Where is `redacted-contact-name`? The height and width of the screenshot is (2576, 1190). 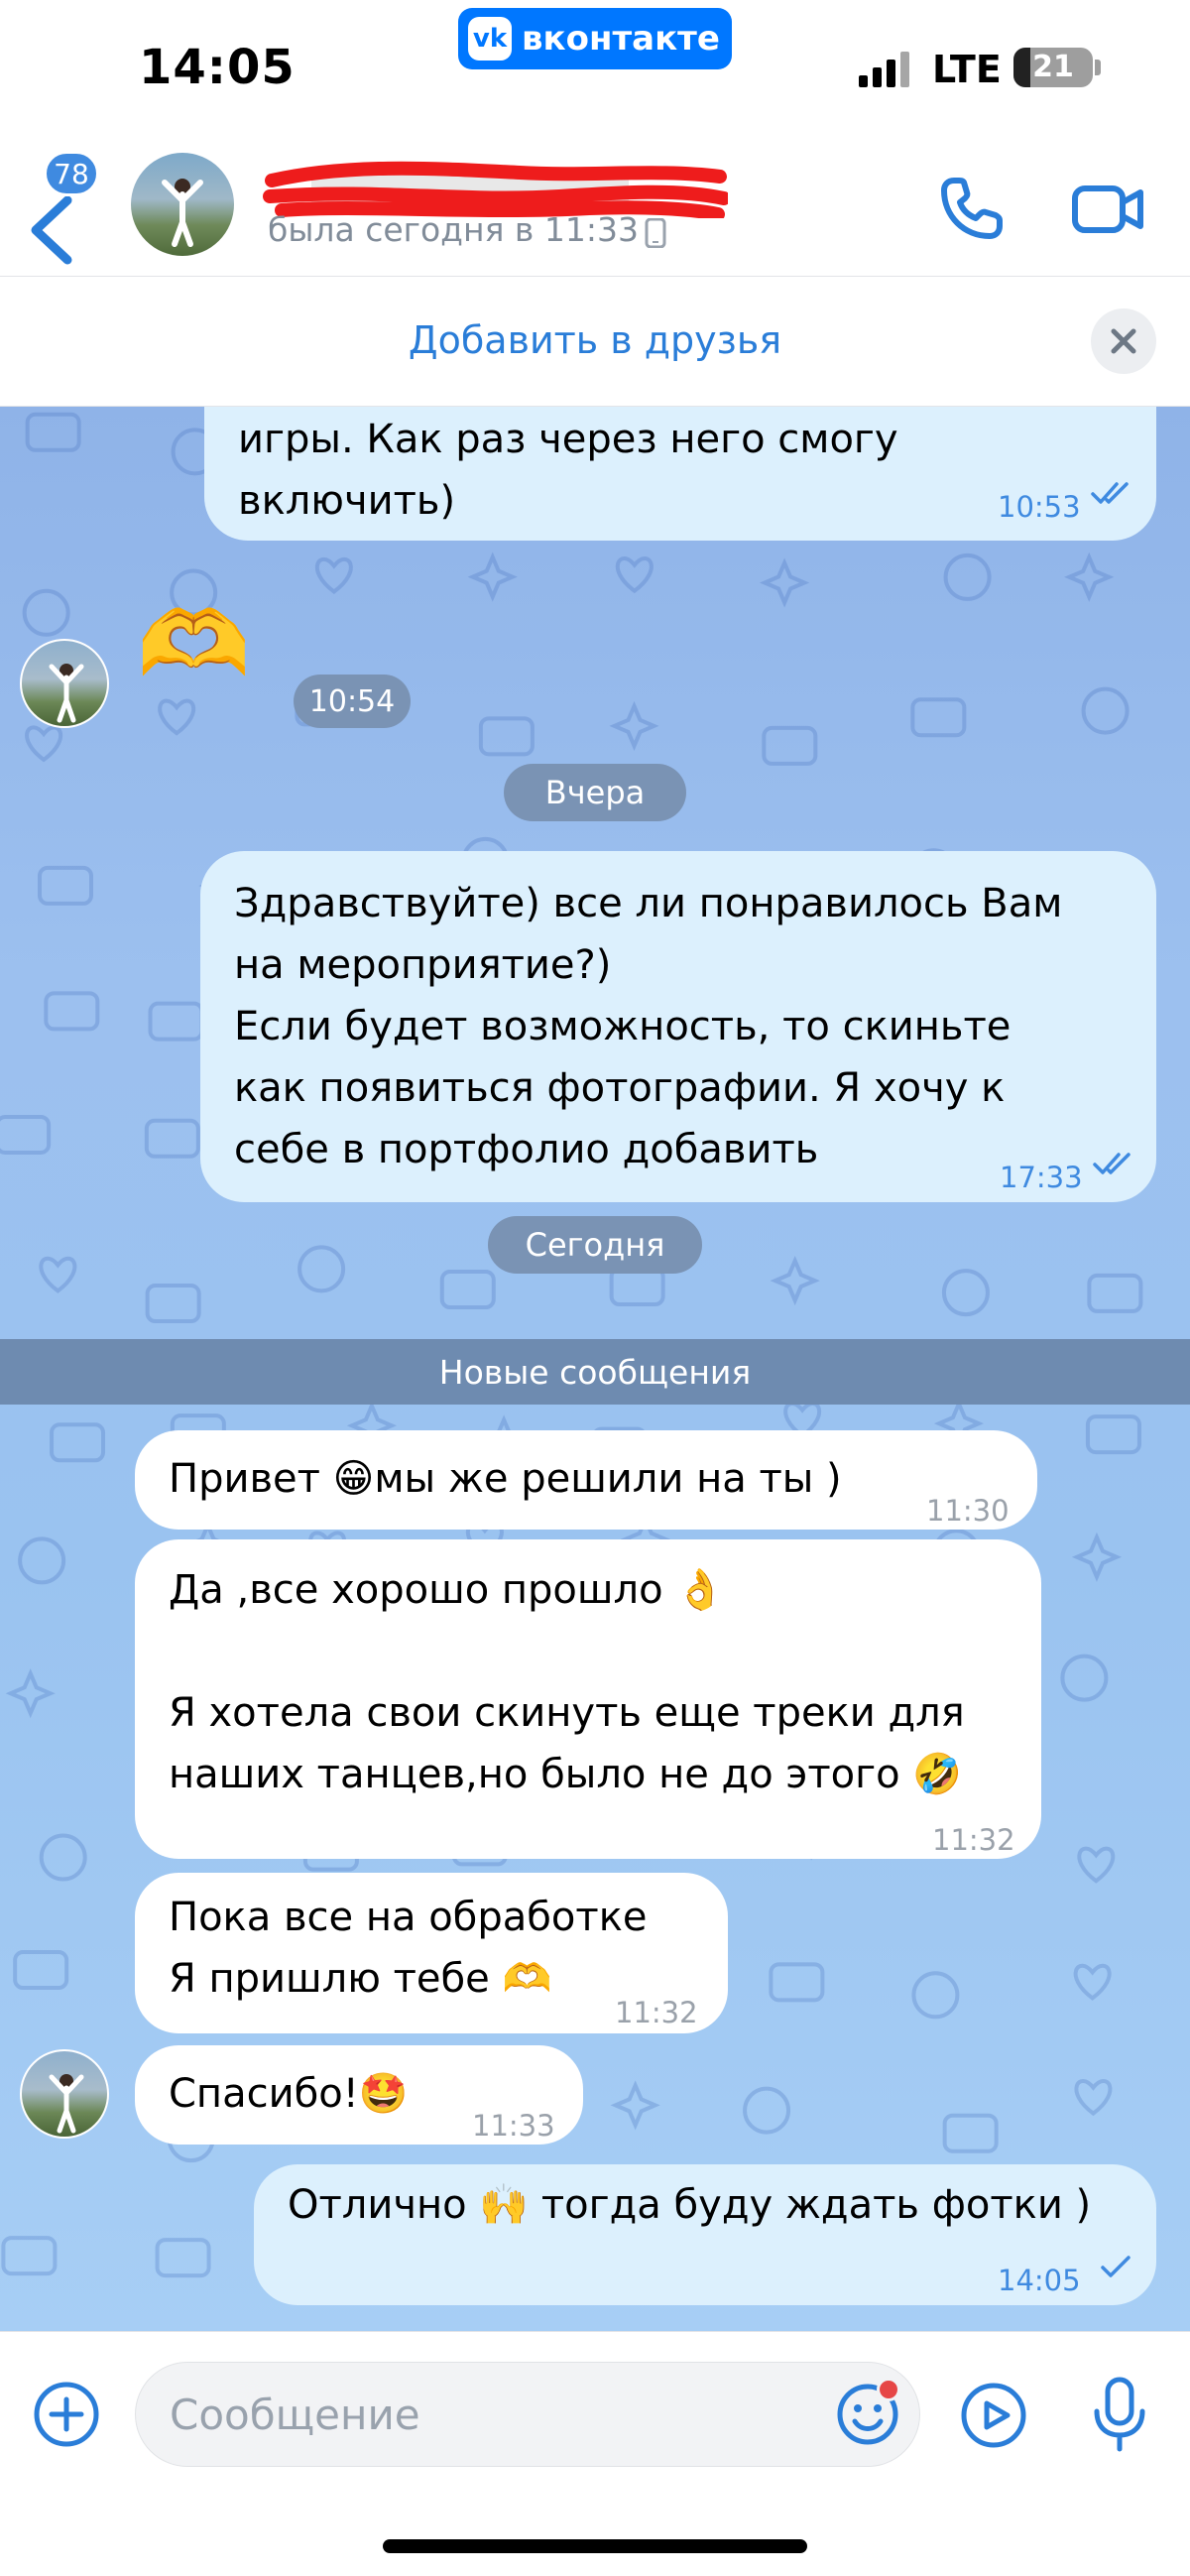
redacted-contact-name is located at coordinates (495, 189).